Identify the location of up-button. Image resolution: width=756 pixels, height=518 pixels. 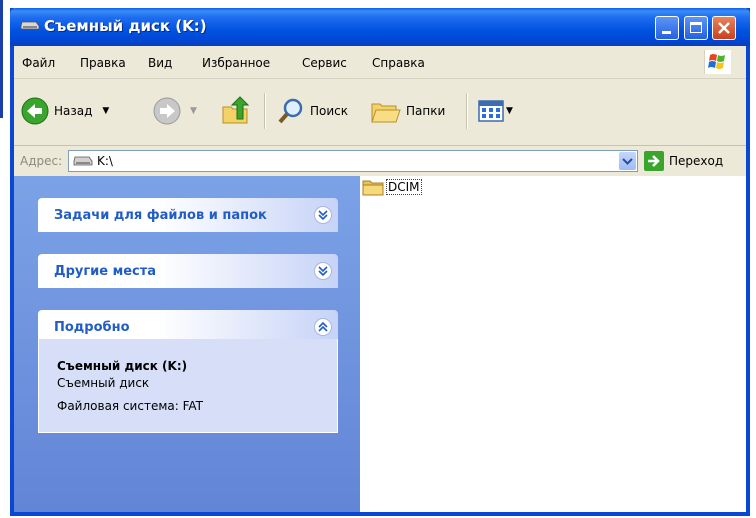
(236, 111).